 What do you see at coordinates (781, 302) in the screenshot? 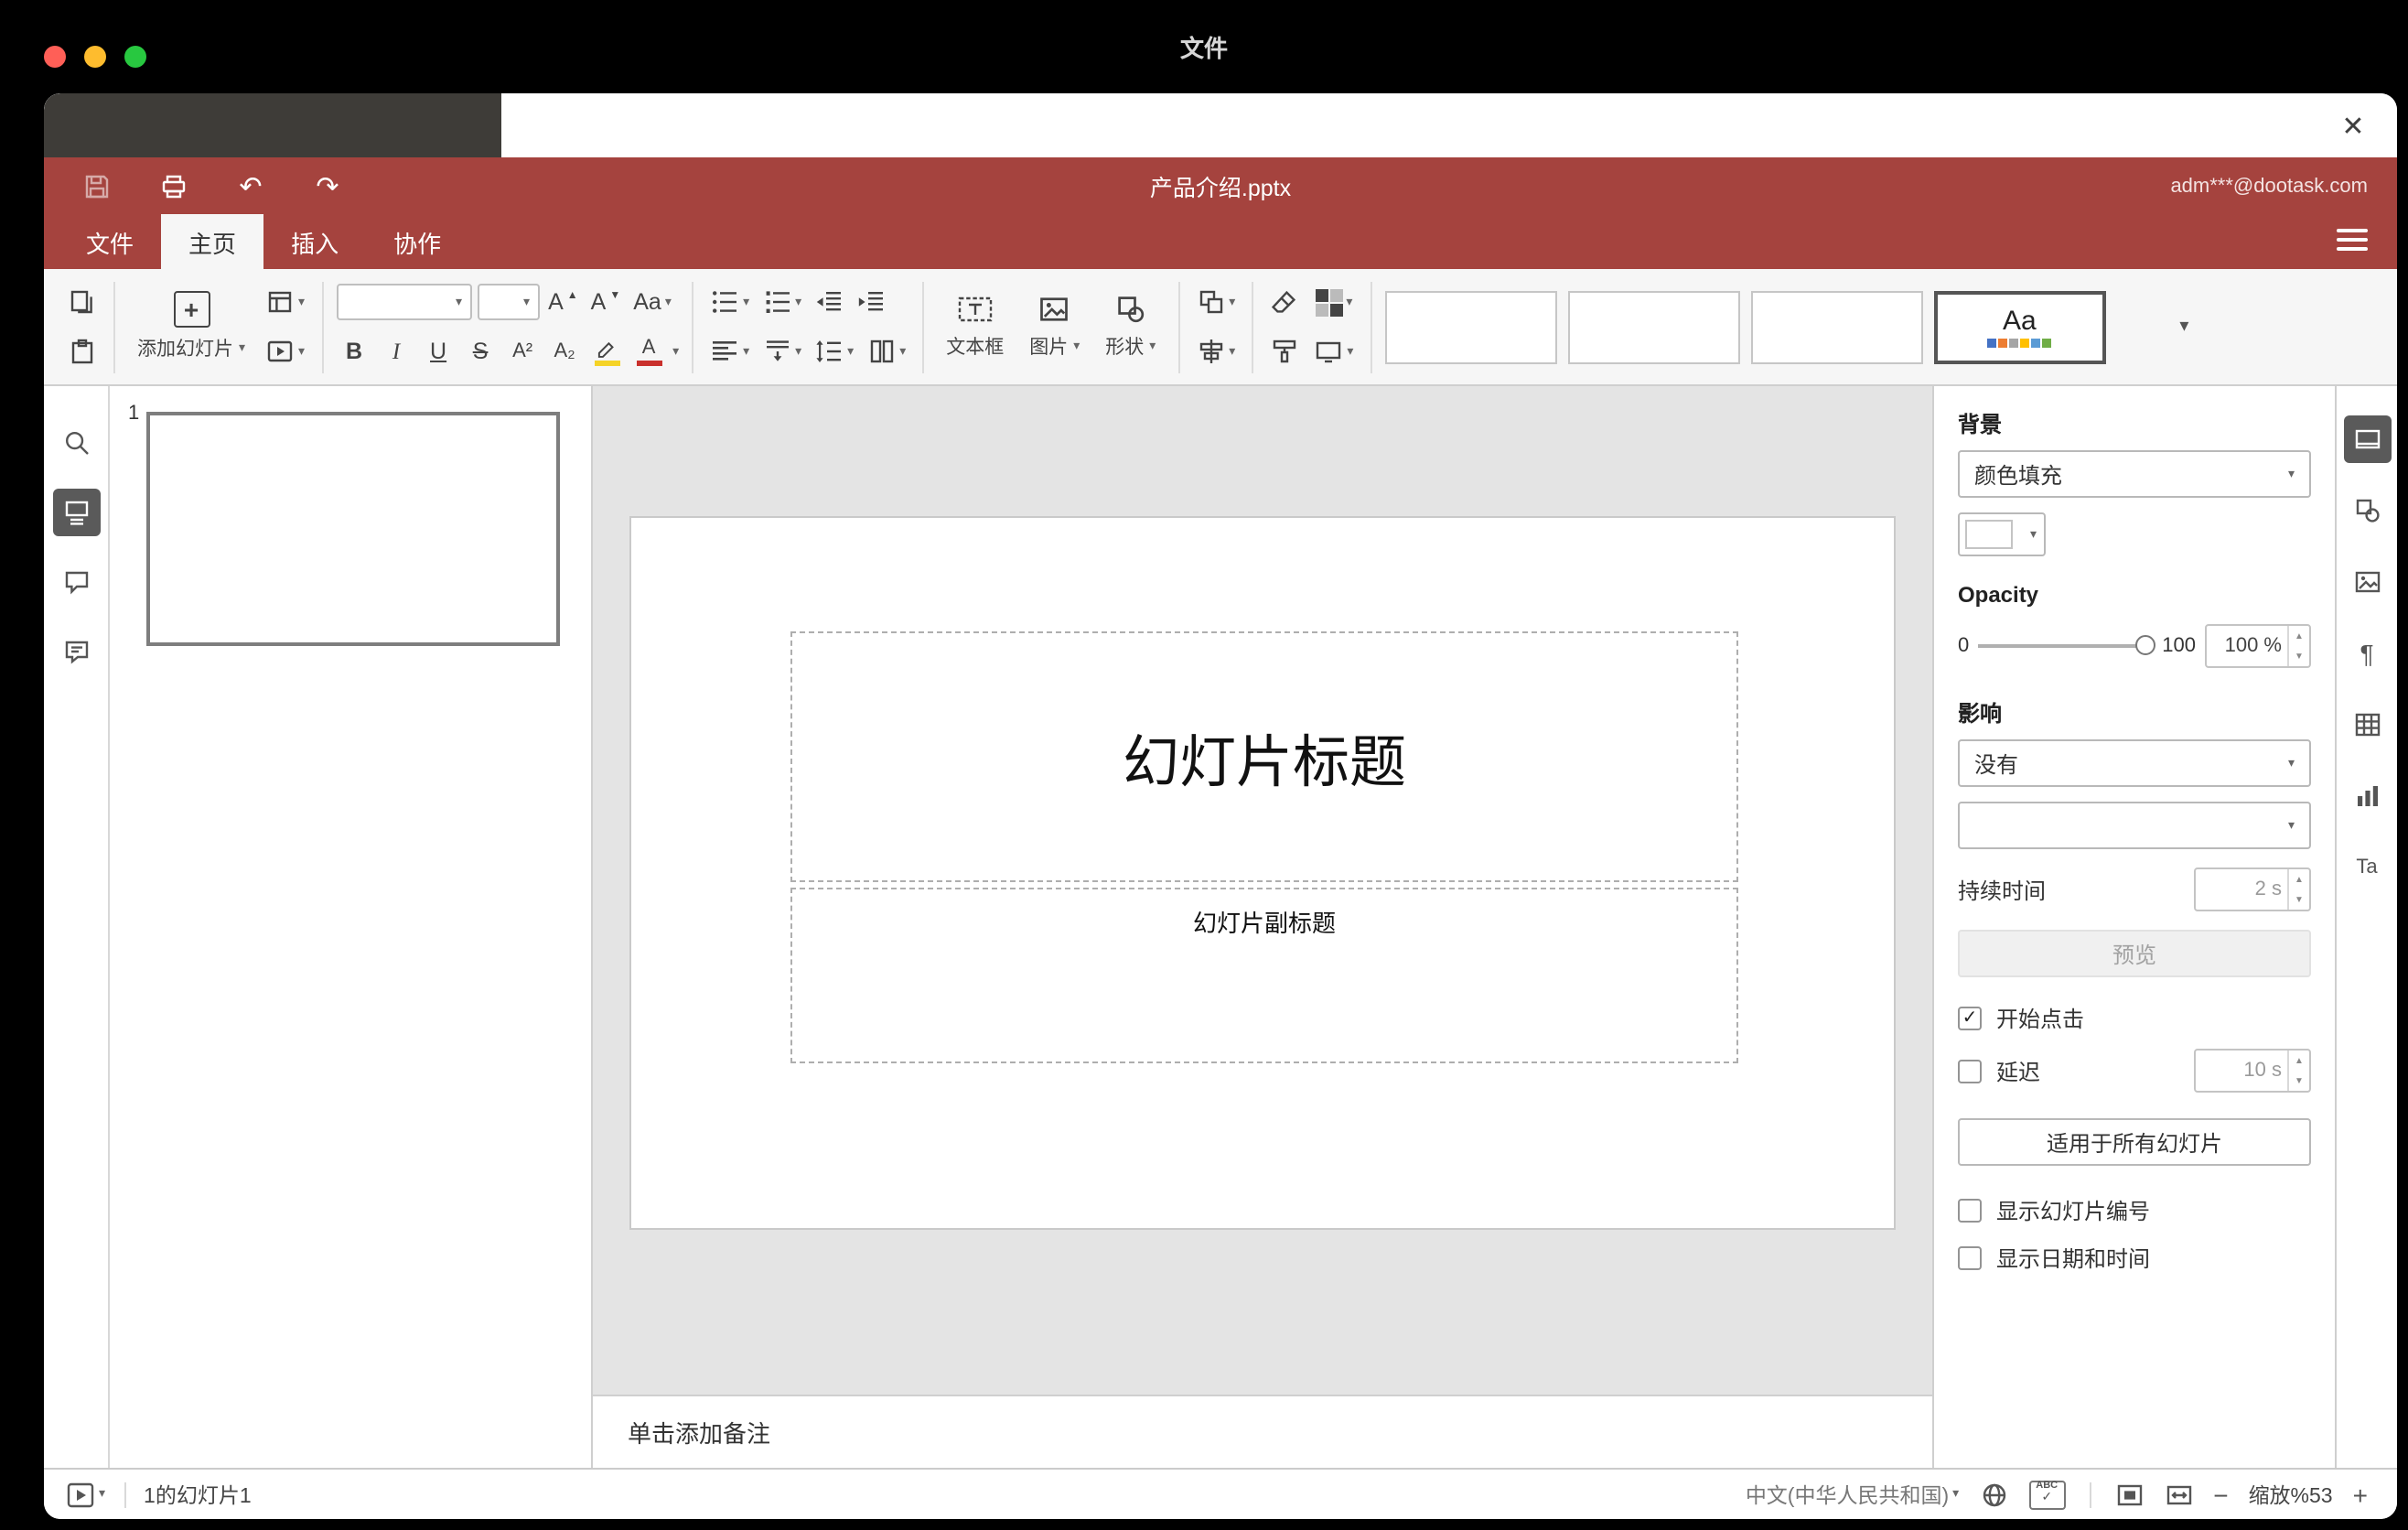
I see `numbered-list-icon: ▾` at bounding box center [781, 302].